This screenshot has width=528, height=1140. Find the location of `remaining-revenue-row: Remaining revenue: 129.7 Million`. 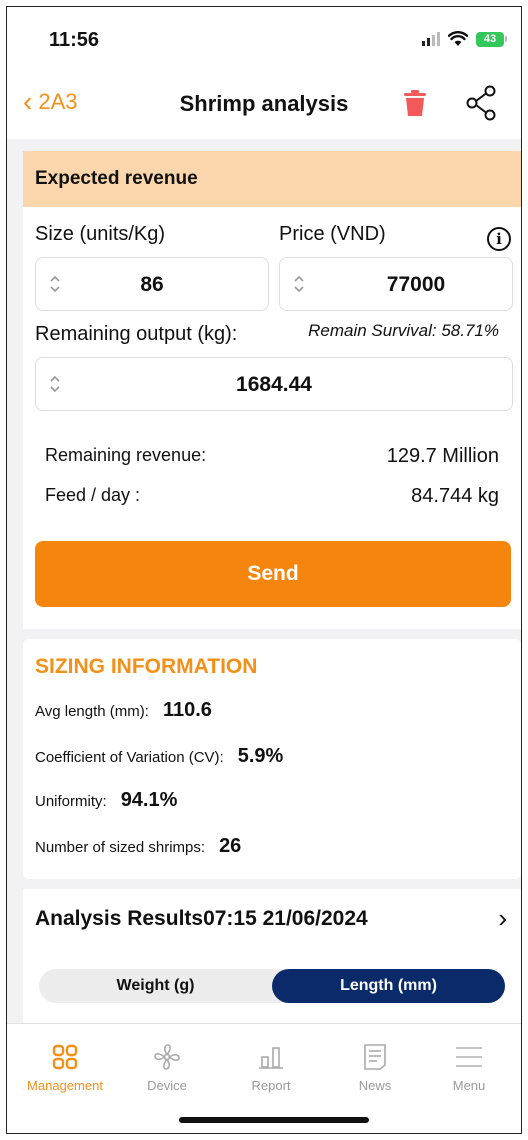

remaining-revenue-row: Remaining revenue: 129.7 Million is located at coordinates (272, 456).